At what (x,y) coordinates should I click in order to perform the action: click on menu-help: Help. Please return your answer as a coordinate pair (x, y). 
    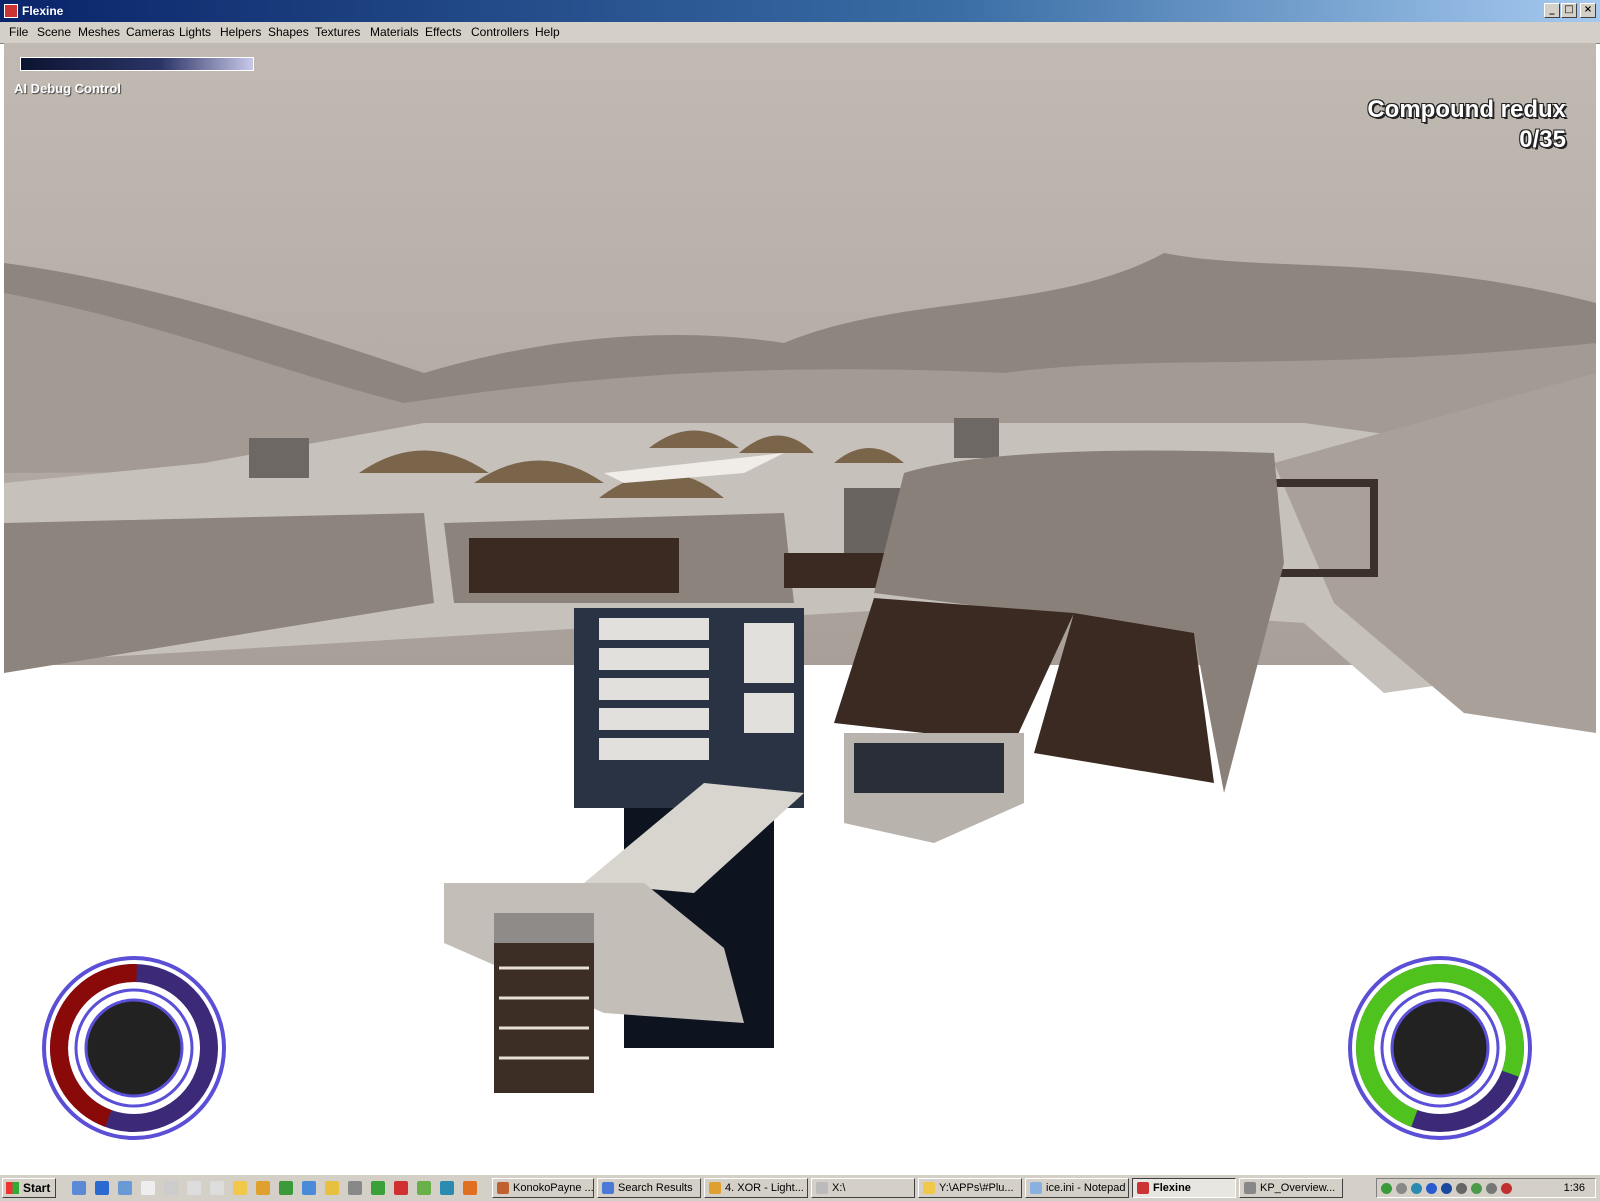
    Looking at the image, I should click on (547, 32).